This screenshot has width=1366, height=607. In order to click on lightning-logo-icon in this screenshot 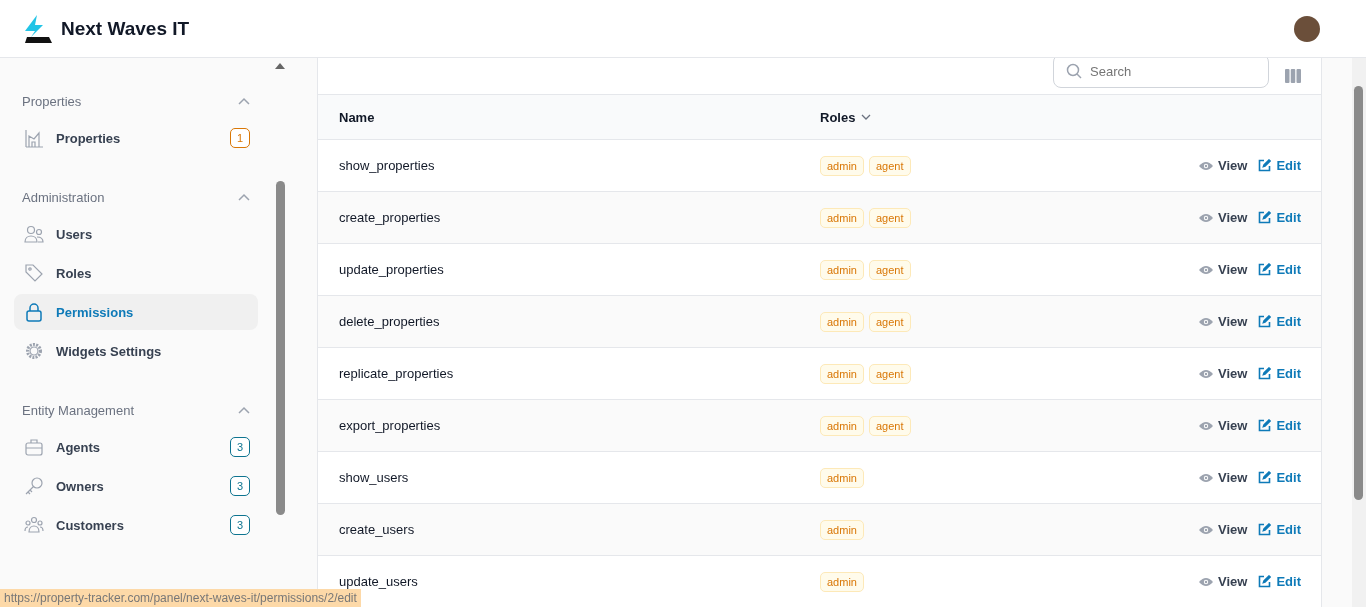, I will do `click(38, 28)`.